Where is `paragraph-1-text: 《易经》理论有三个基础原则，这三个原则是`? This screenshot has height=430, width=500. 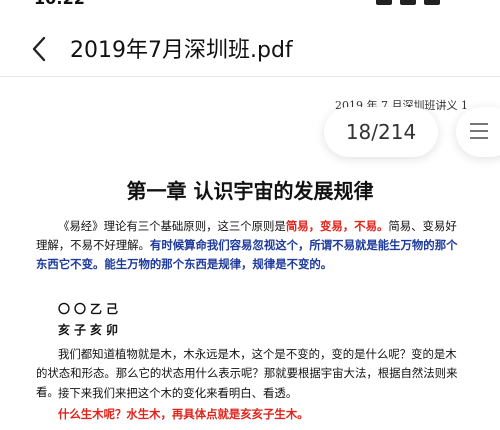 paragraph-1-text: 《易经》理论有三个基础原则，这三个原则是 is located at coordinates (172, 226).